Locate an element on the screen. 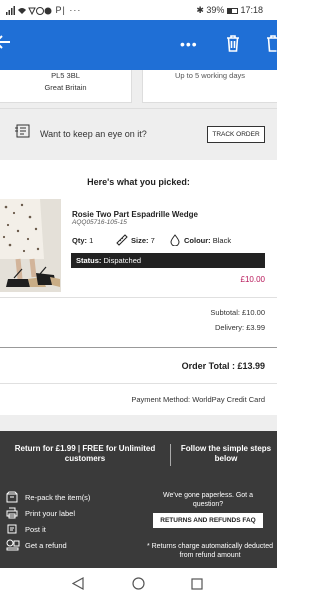 This screenshot has width=320, height=600. status-left: P| ··· is located at coordinates (44, 10).